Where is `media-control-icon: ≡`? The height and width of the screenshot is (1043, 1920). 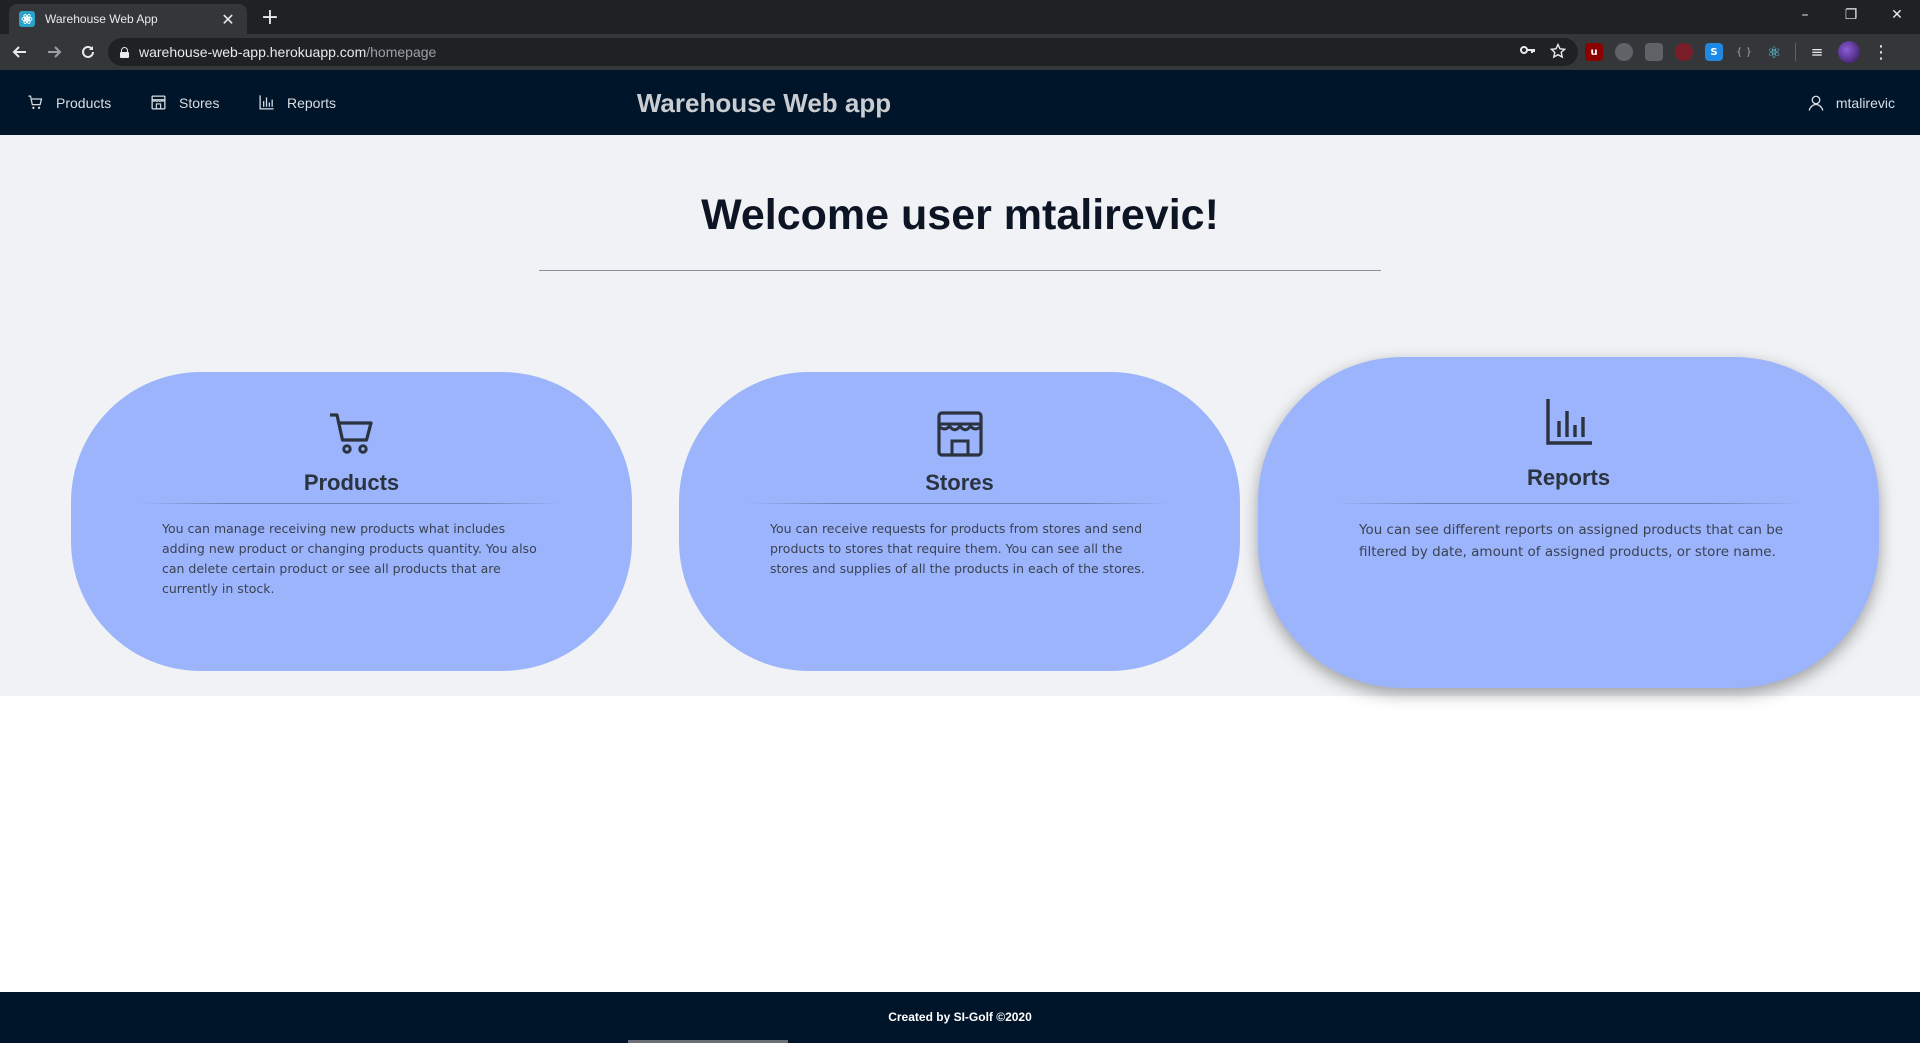
media-control-icon: ≡ is located at coordinates (1817, 52).